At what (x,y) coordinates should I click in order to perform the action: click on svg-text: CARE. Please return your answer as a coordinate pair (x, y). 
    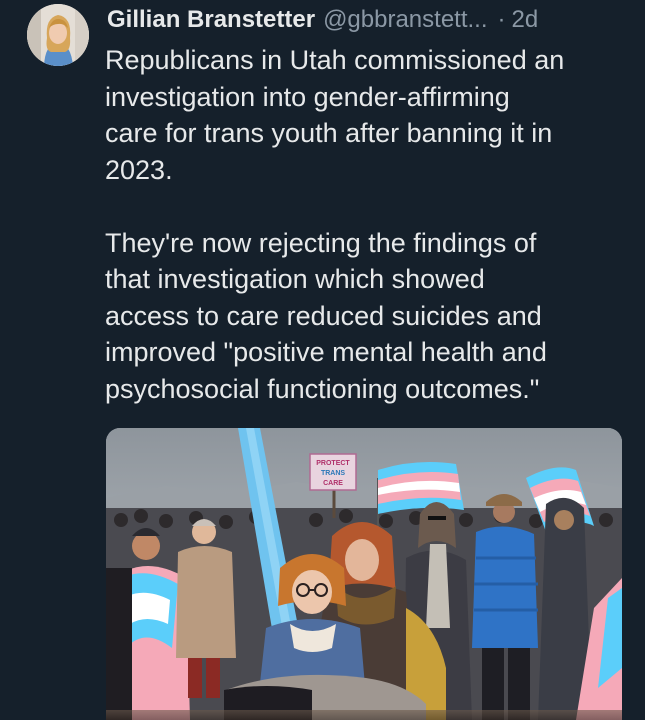
    Looking at the image, I should click on (333, 483).